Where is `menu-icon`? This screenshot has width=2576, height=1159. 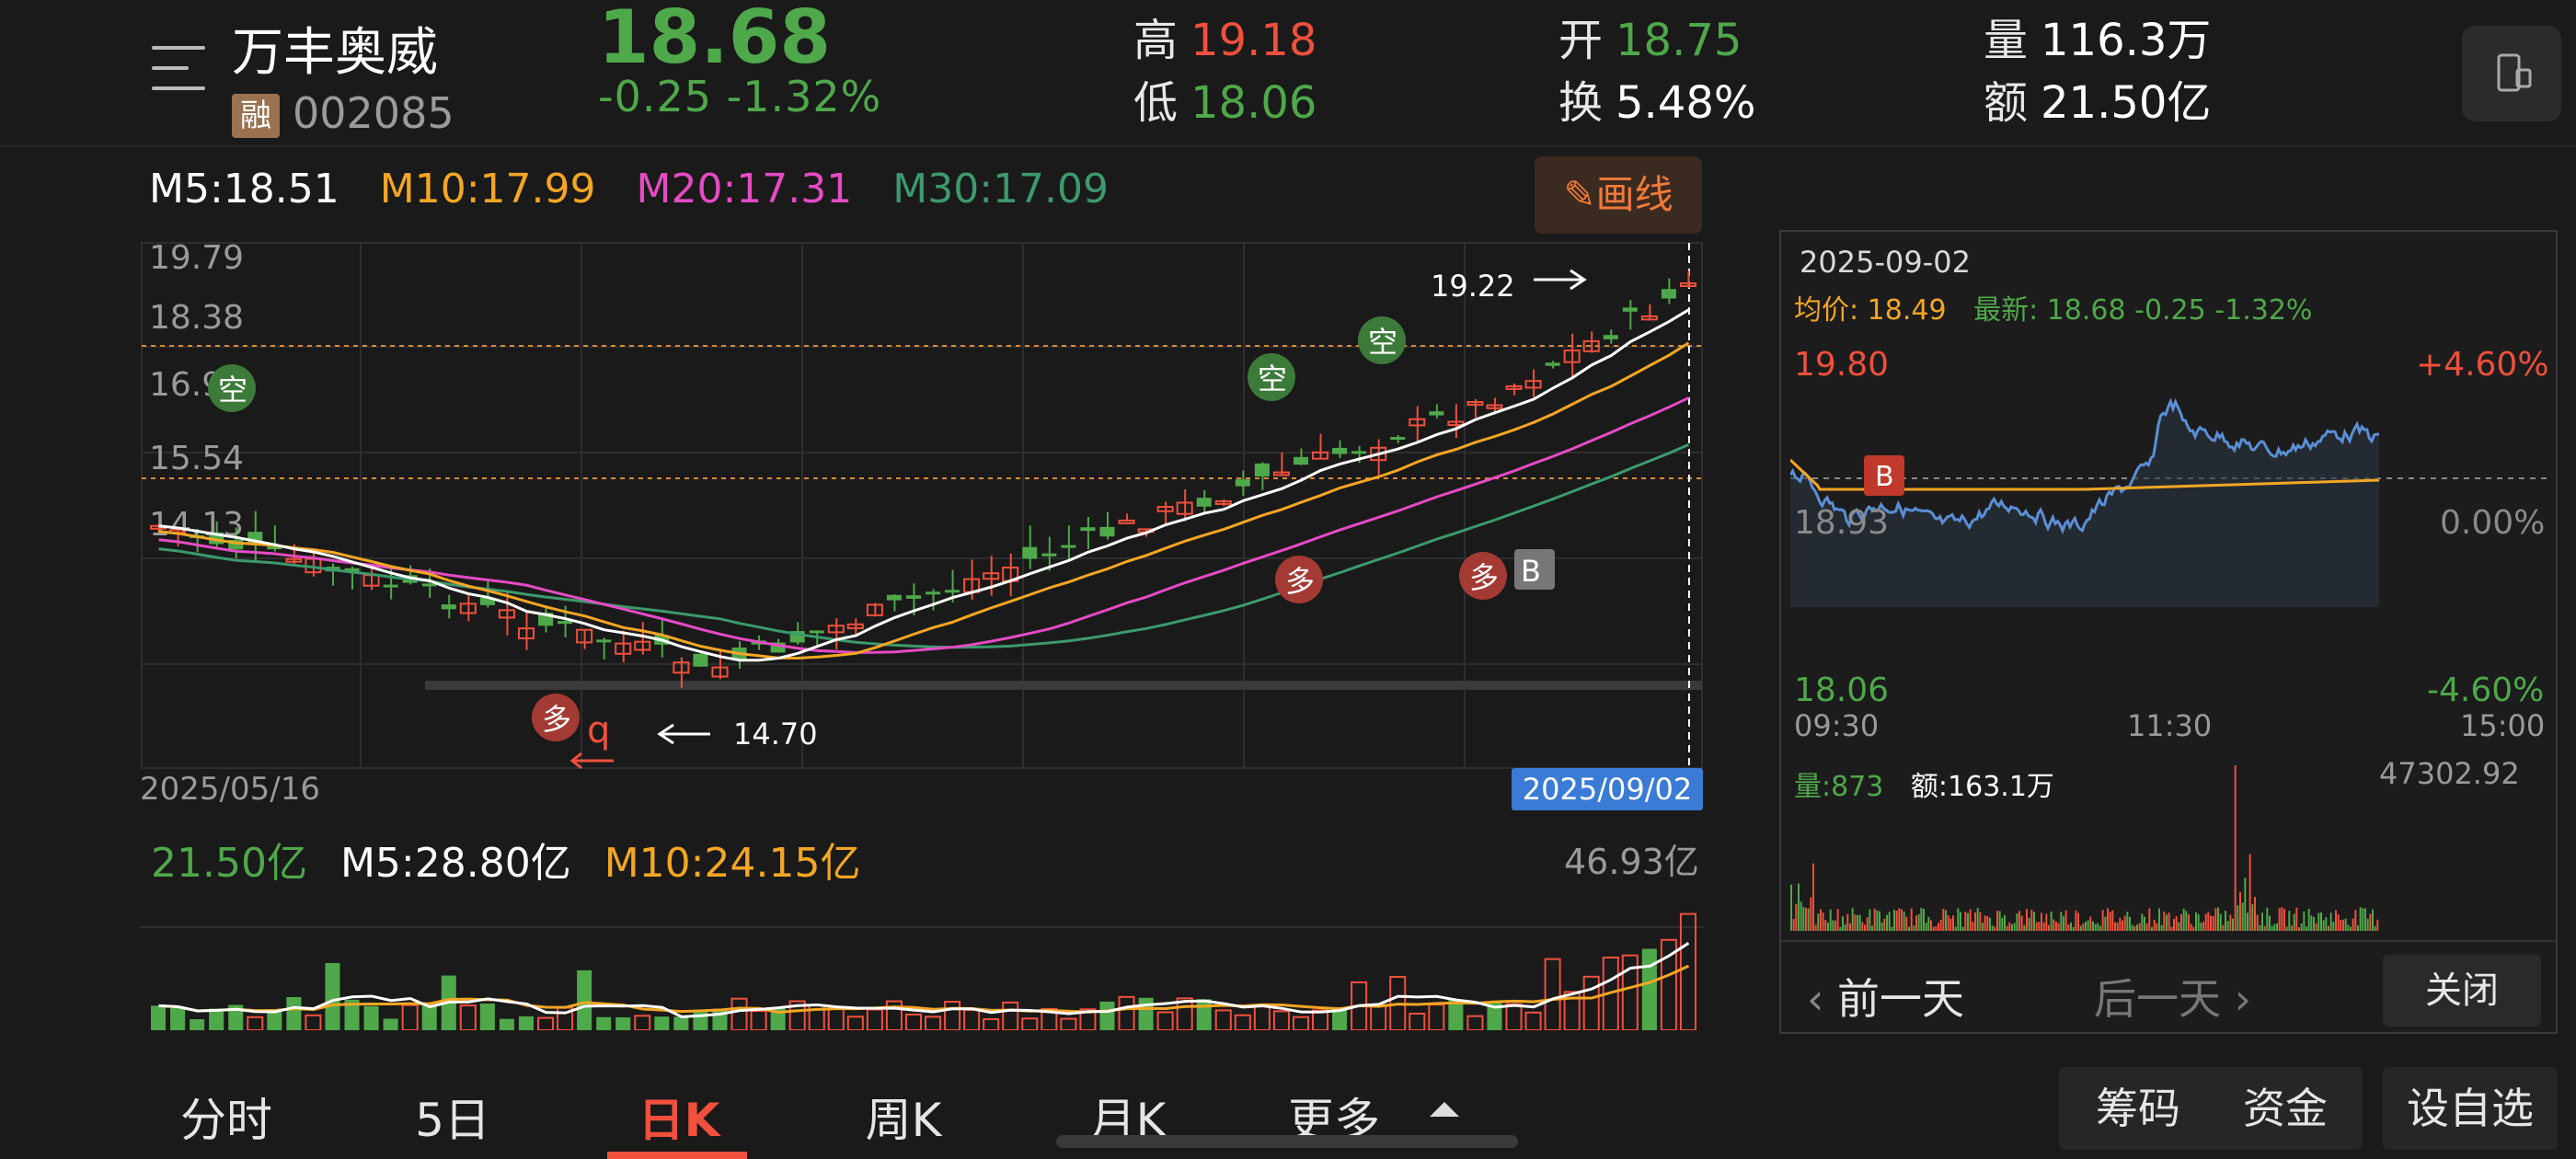
menu-icon is located at coordinates (178, 70).